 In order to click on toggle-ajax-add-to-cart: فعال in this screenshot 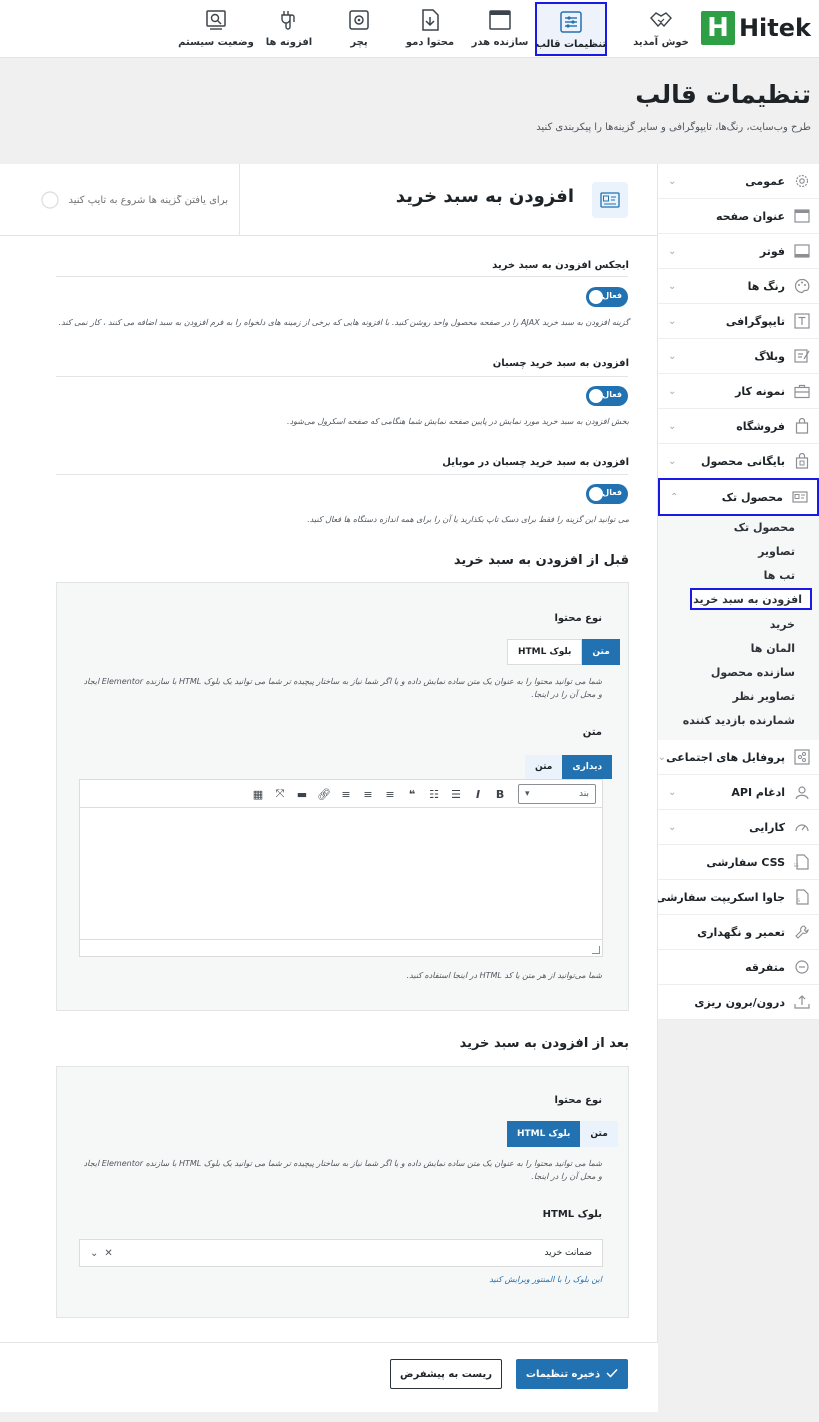, I will do `click(607, 297)`.